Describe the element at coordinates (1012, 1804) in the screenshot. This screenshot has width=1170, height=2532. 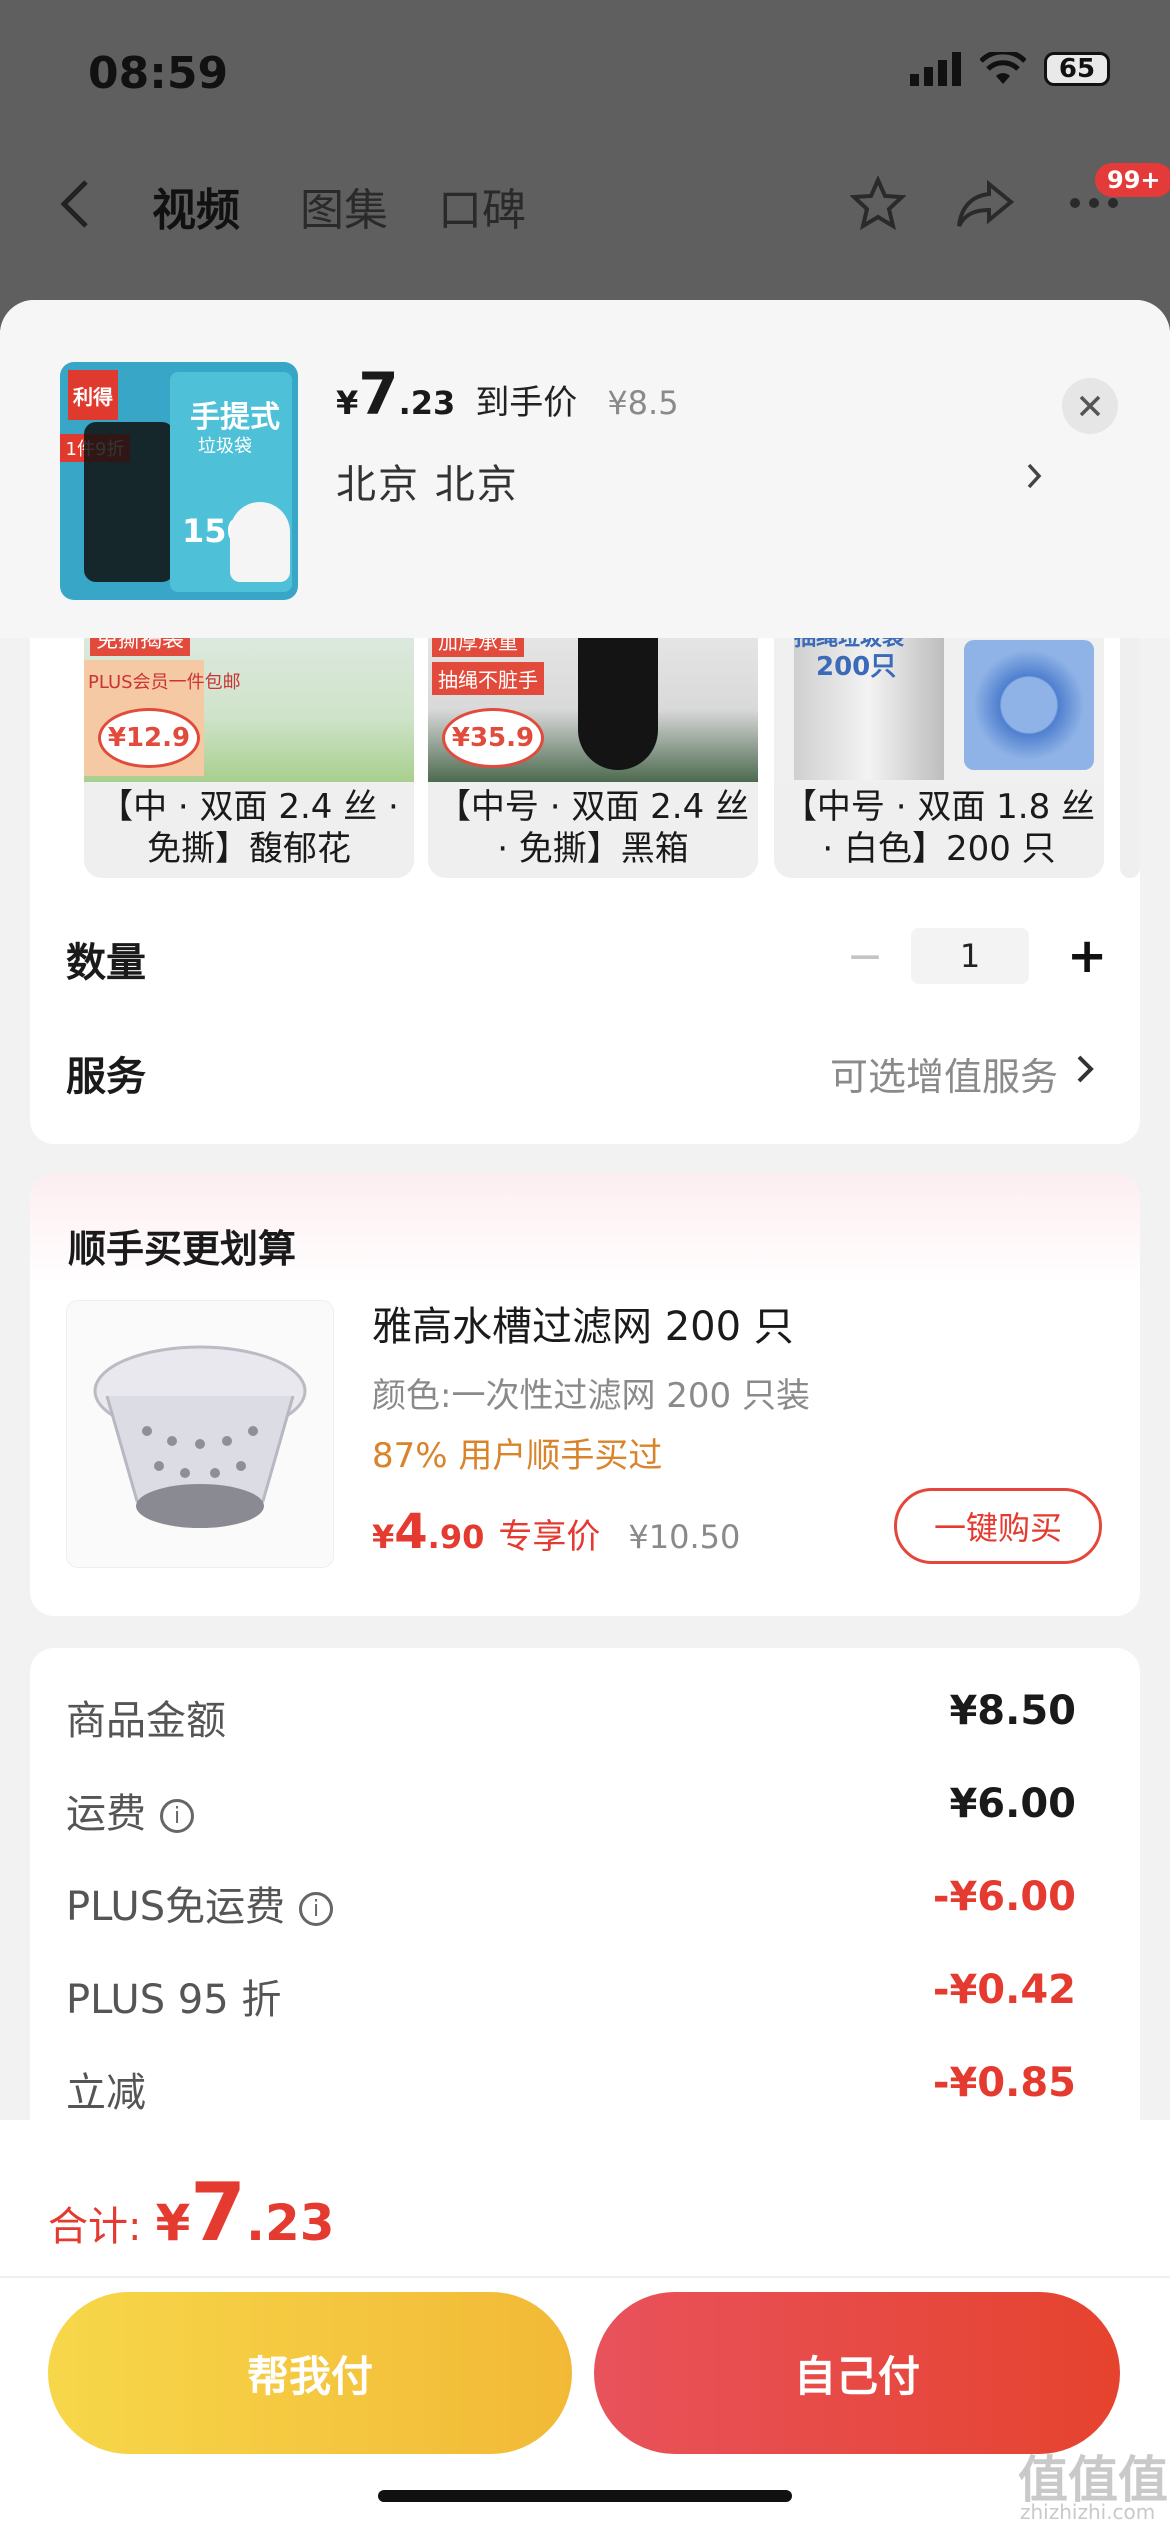
I see `fee-value: ¥6.00` at that location.